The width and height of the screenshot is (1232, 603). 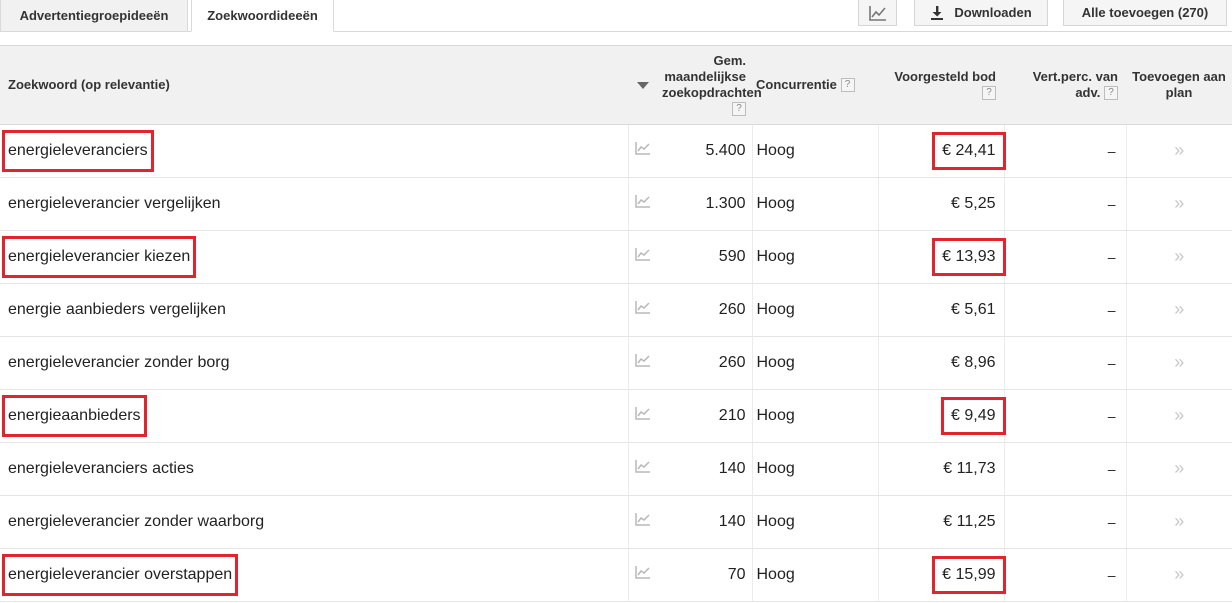 I want to click on suggested-bid-value: € 9,49, so click(x=973, y=415).